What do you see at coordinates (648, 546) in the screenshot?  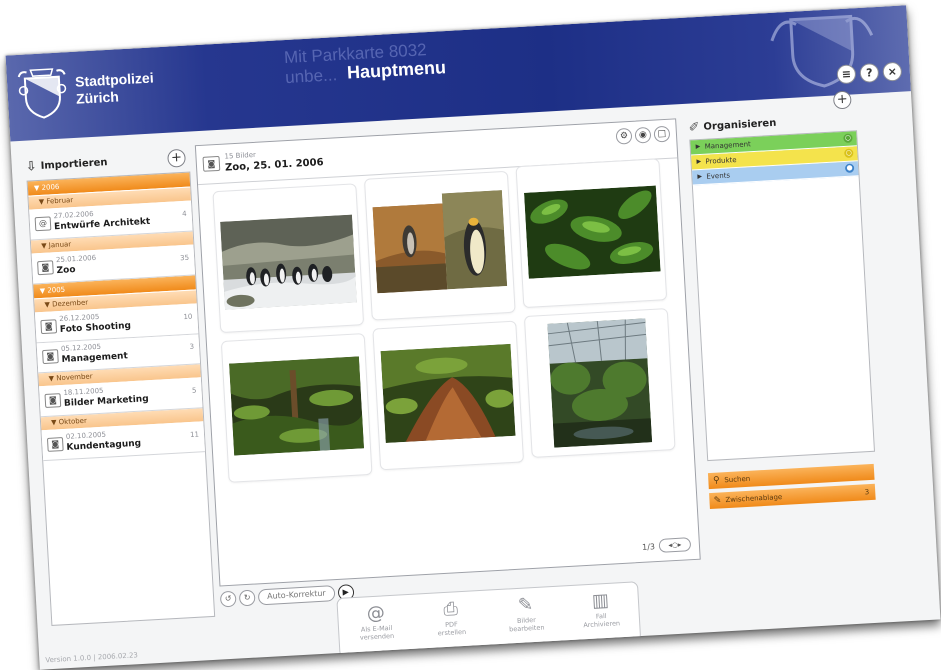 I see `page-indicator: 1/3` at bounding box center [648, 546].